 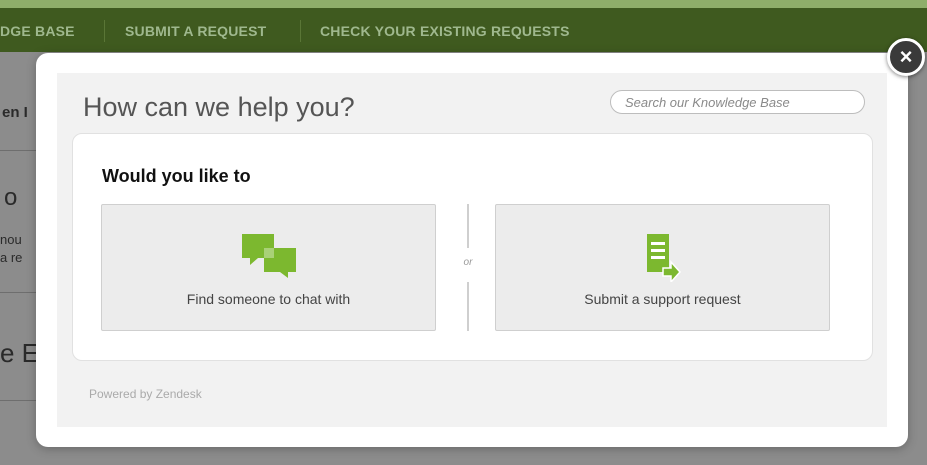 What do you see at coordinates (662, 299) in the screenshot?
I see `submit-request-label: Submit a support request` at bounding box center [662, 299].